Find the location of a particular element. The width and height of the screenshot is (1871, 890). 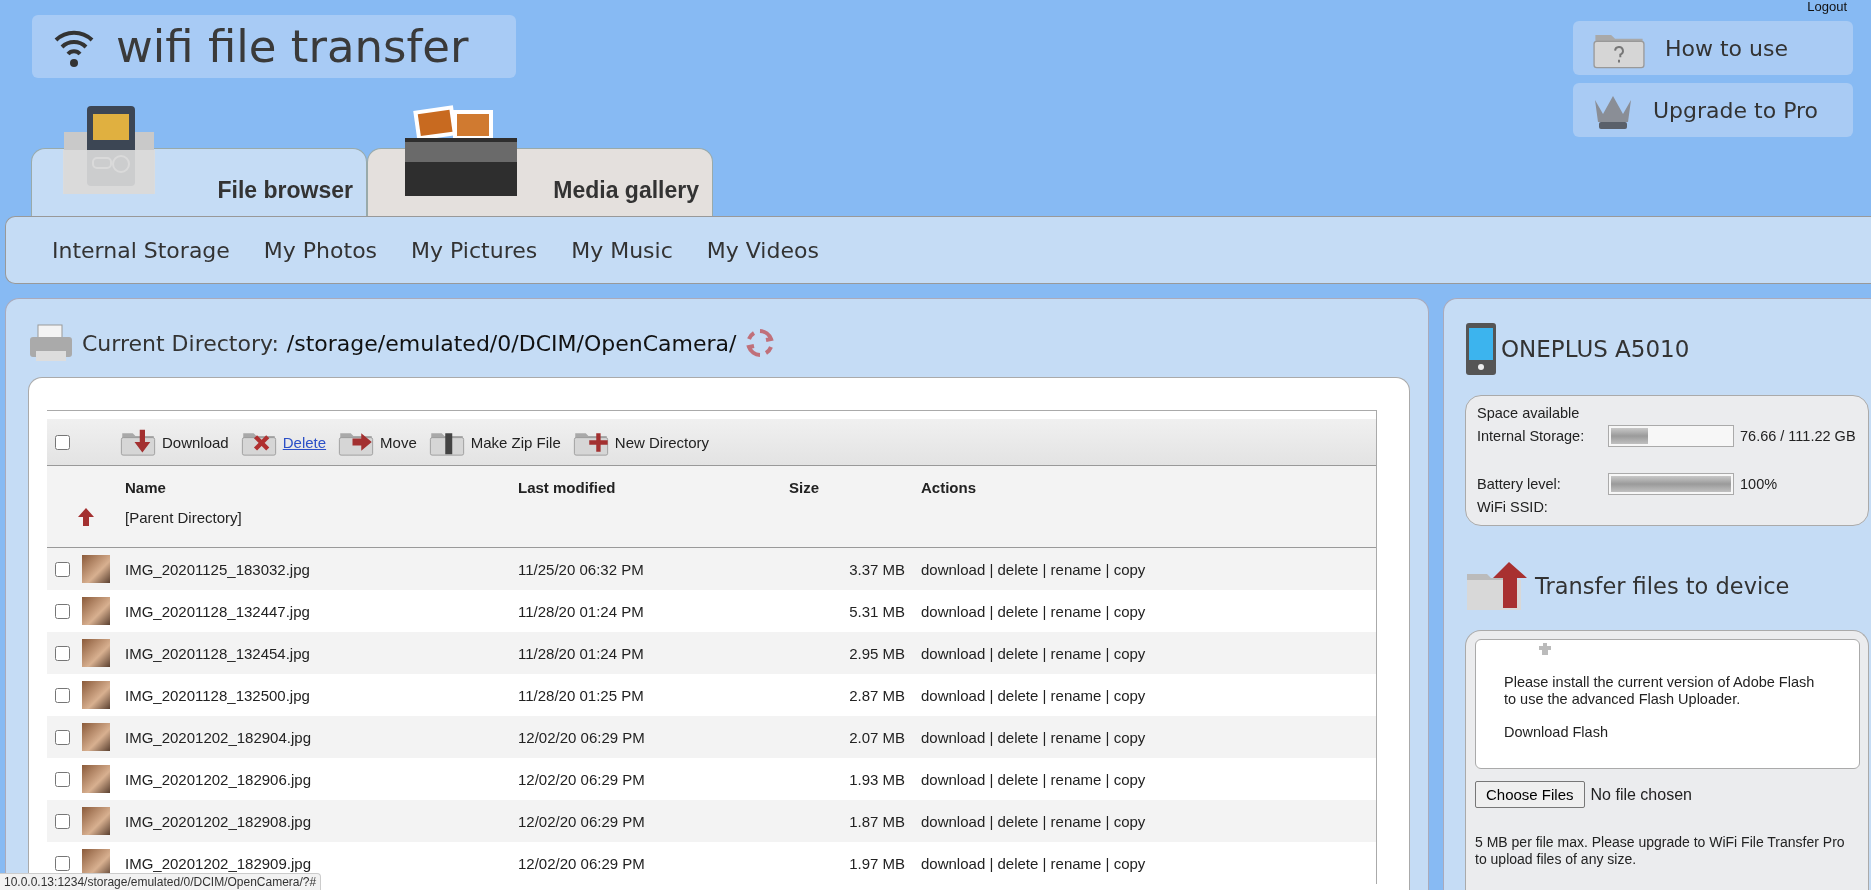

top-button: Upgrade to Pro is located at coordinates (1713, 110).